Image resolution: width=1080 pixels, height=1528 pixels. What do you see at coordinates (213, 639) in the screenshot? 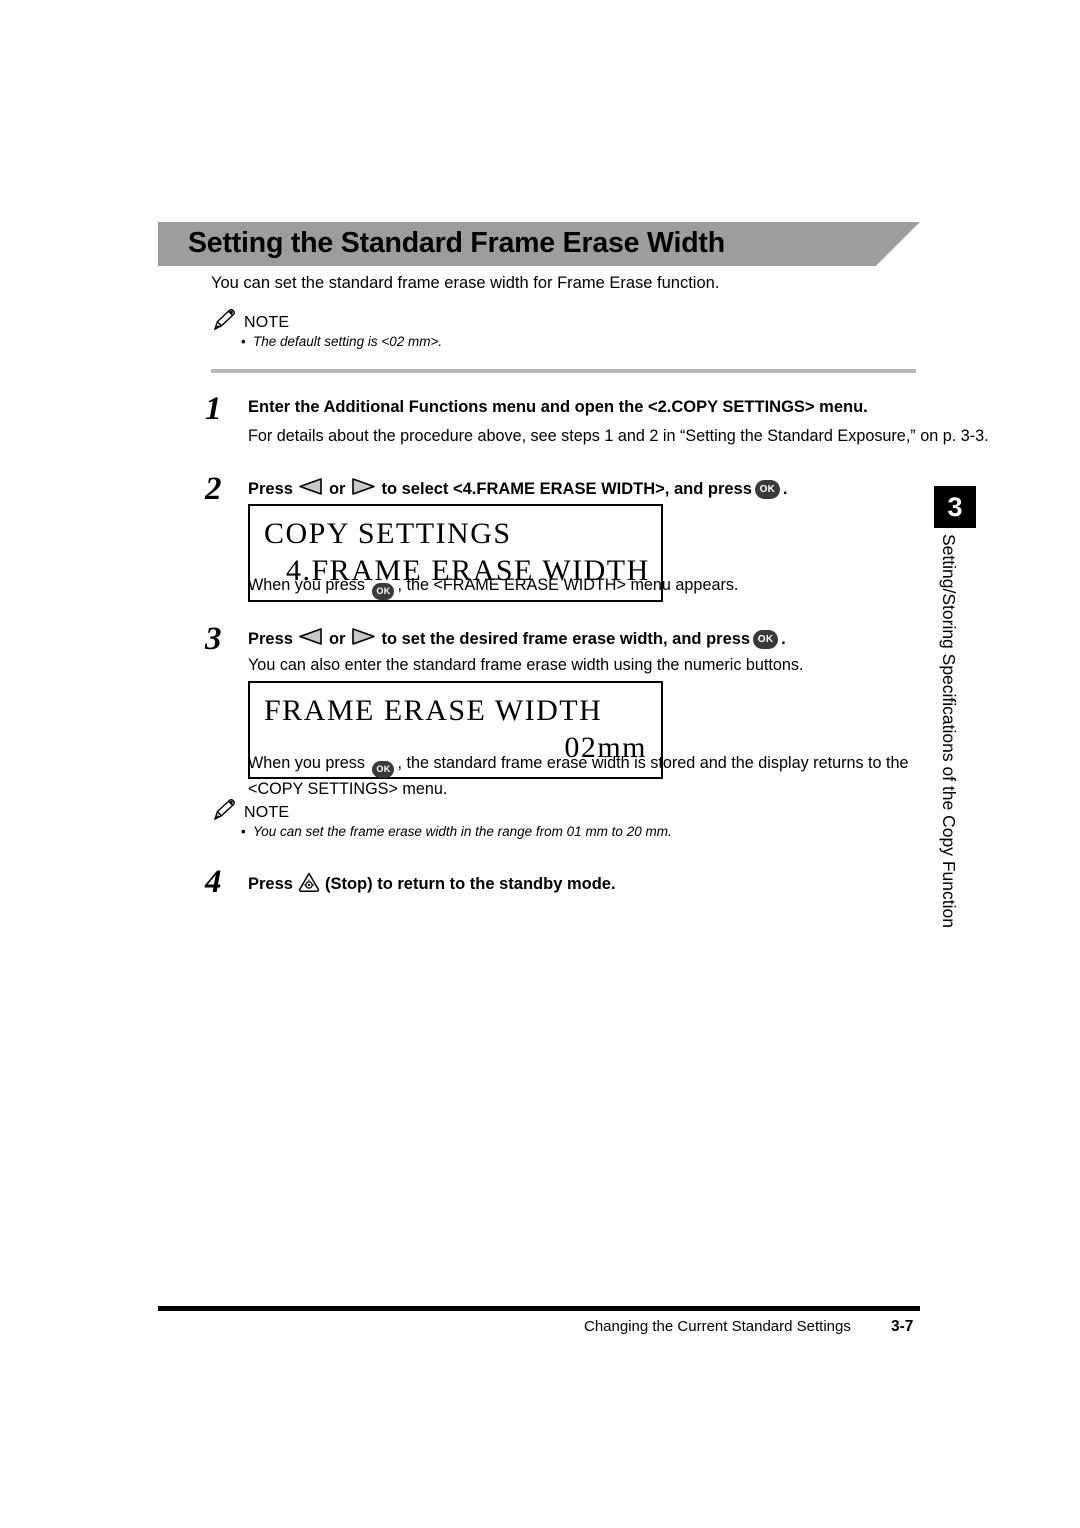
I see `step-number-3: 3` at bounding box center [213, 639].